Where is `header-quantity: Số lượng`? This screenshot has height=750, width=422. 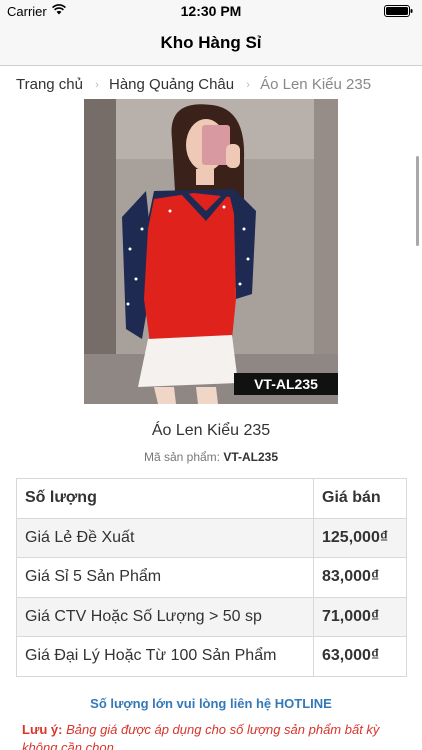 header-quantity: Số lượng is located at coordinates (165, 498).